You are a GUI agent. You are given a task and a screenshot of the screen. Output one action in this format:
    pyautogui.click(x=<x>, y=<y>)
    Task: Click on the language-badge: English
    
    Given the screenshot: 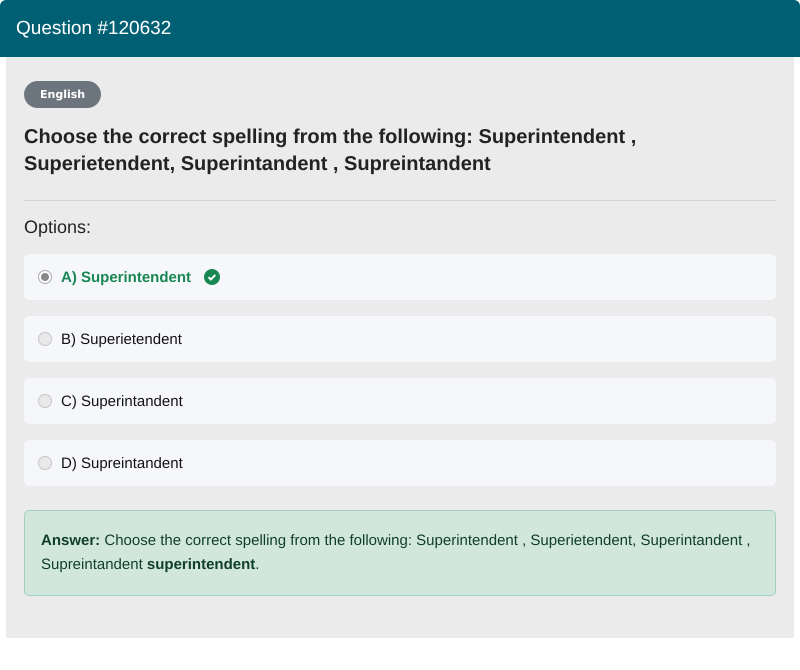 What is the action you would take?
    pyautogui.click(x=63, y=94)
    